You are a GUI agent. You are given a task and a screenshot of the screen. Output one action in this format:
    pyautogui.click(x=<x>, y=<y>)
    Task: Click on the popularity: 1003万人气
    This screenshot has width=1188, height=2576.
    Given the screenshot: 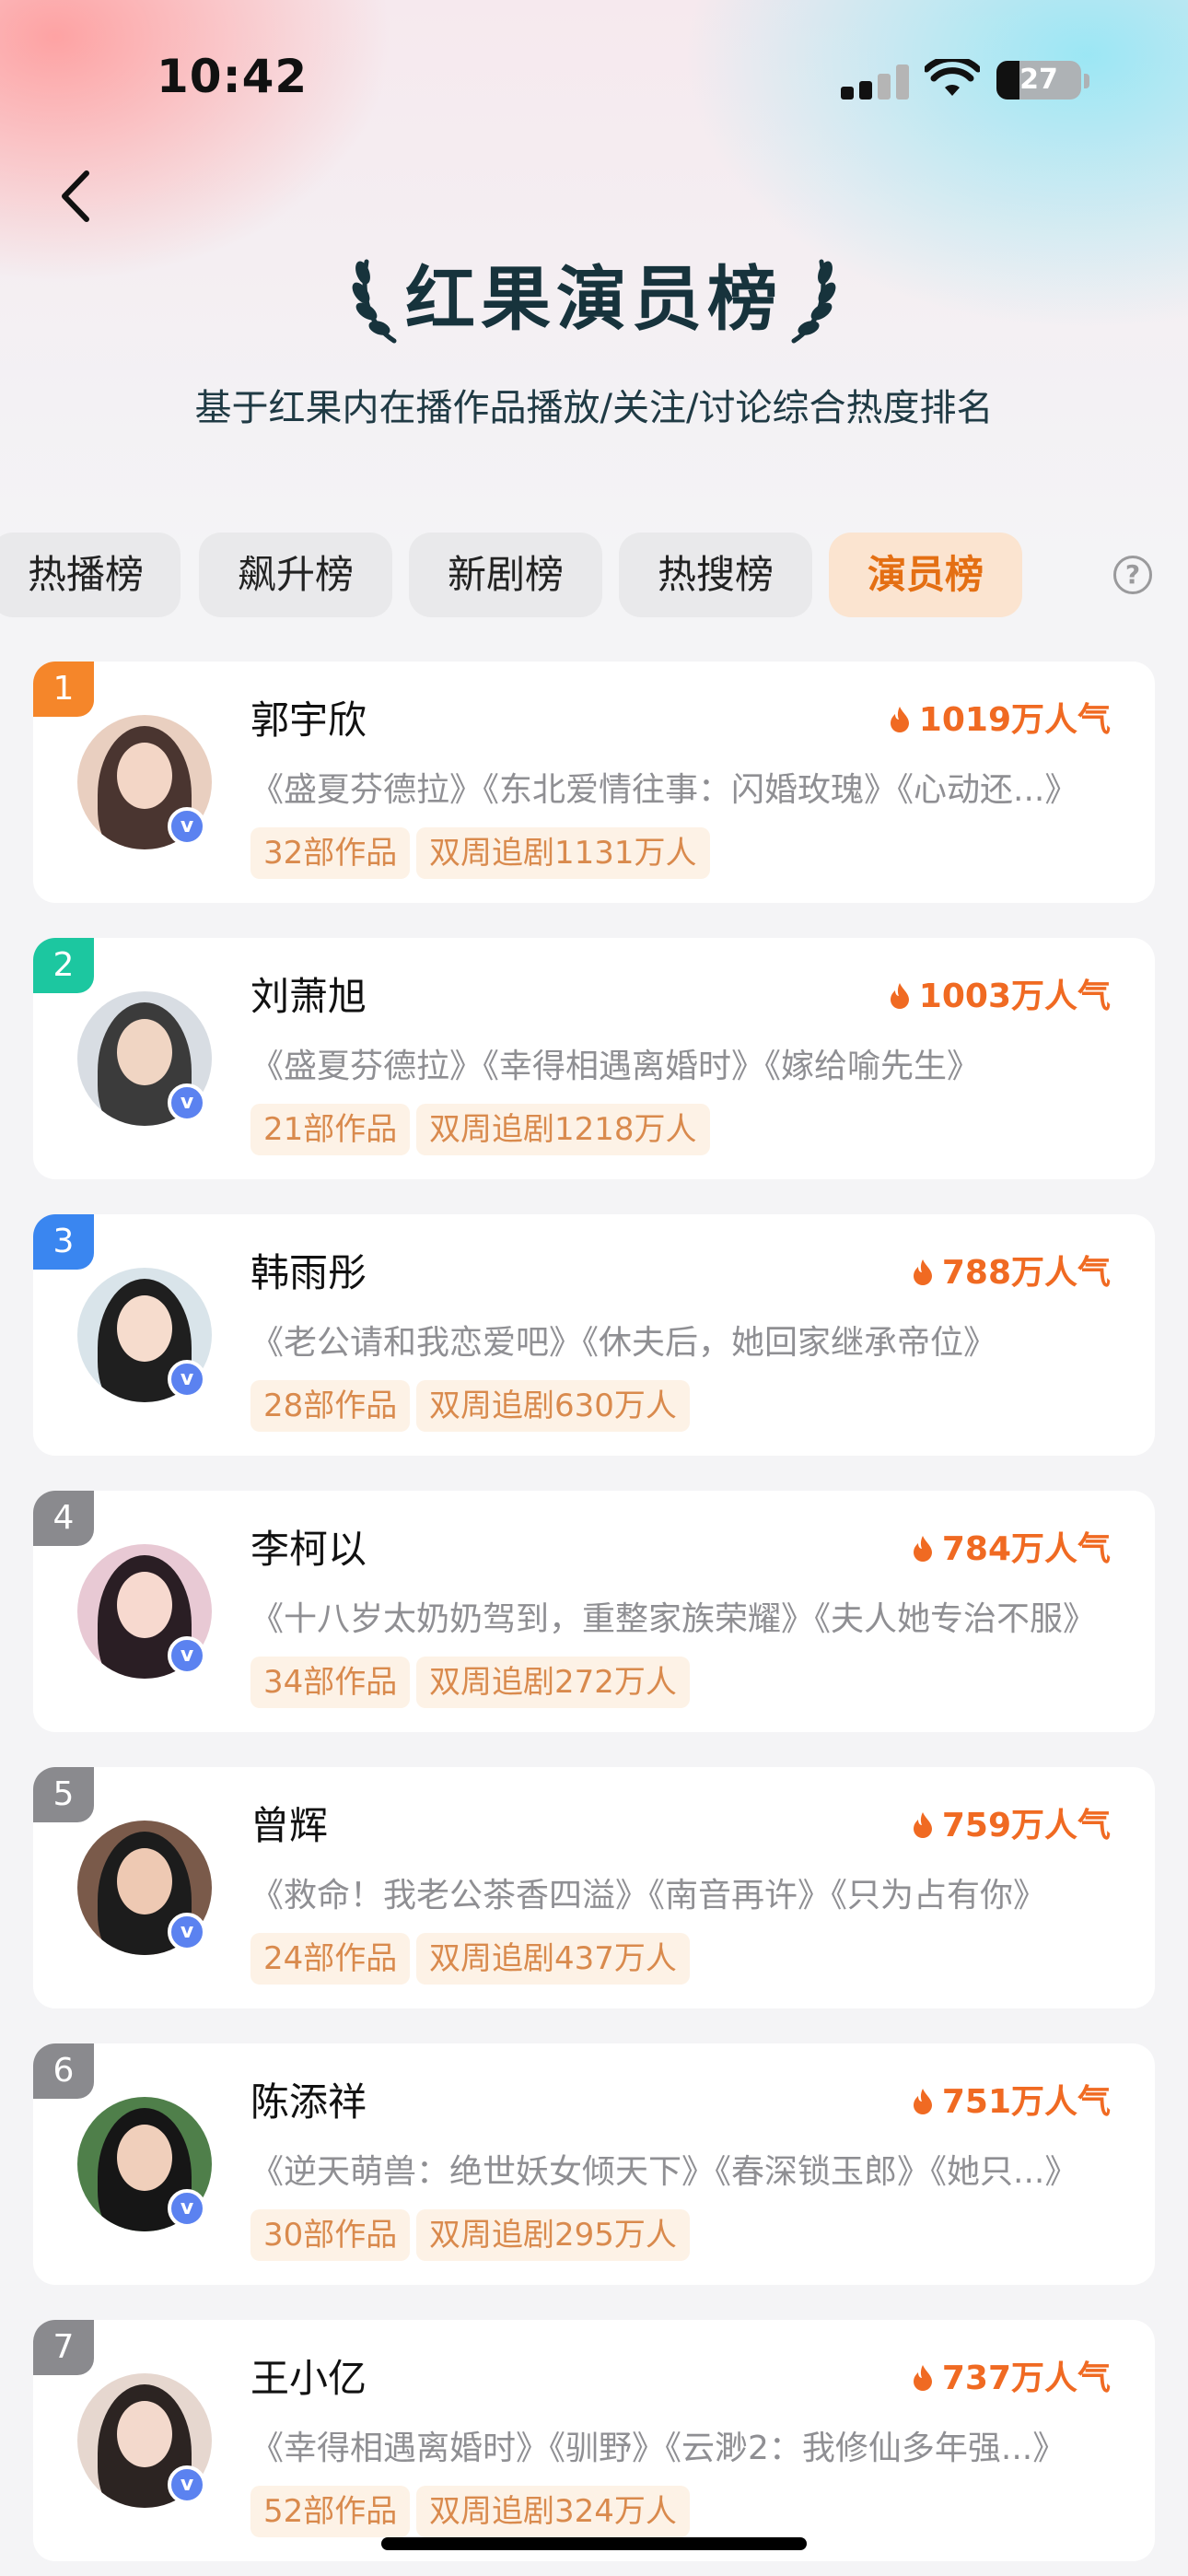 What is the action you would take?
    pyautogui.click(x=1001, y=992)
    